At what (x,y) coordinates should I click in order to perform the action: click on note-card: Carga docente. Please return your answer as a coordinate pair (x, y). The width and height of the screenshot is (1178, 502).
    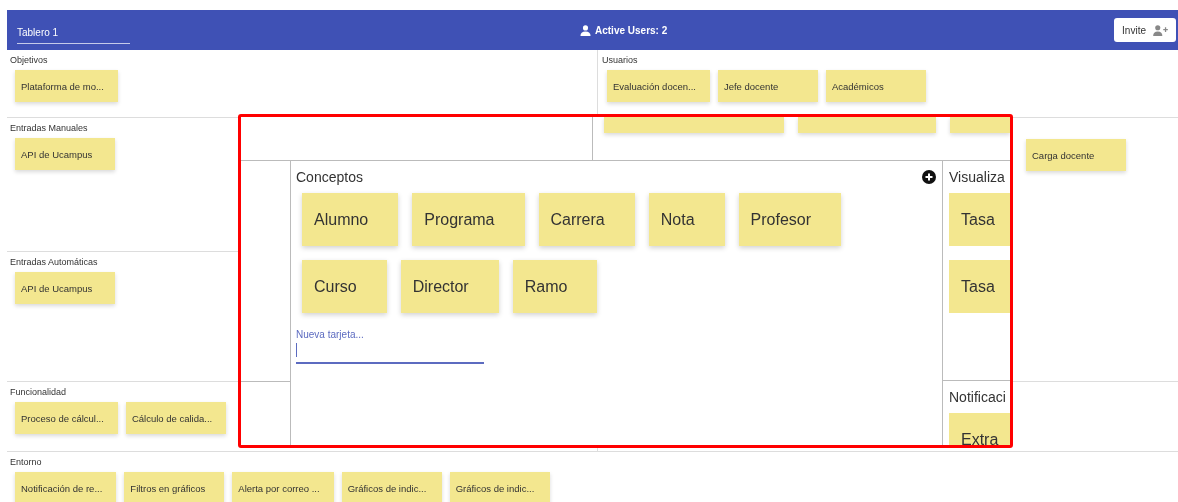
    Looking at the image, I should click on (1076, 155).